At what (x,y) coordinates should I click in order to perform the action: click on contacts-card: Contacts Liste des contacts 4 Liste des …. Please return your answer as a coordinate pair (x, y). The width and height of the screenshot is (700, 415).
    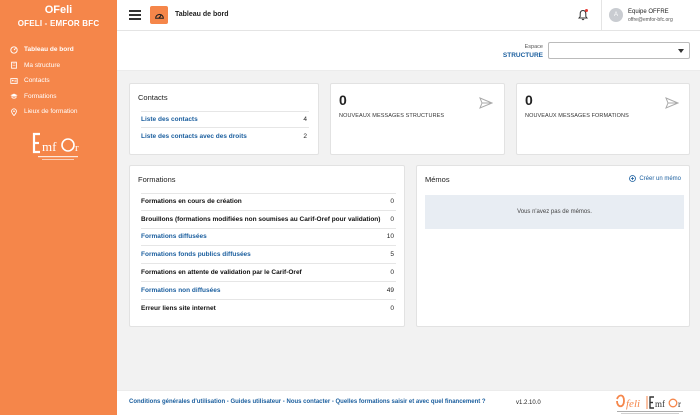
    Looking at the image, I should click on (224, 119).